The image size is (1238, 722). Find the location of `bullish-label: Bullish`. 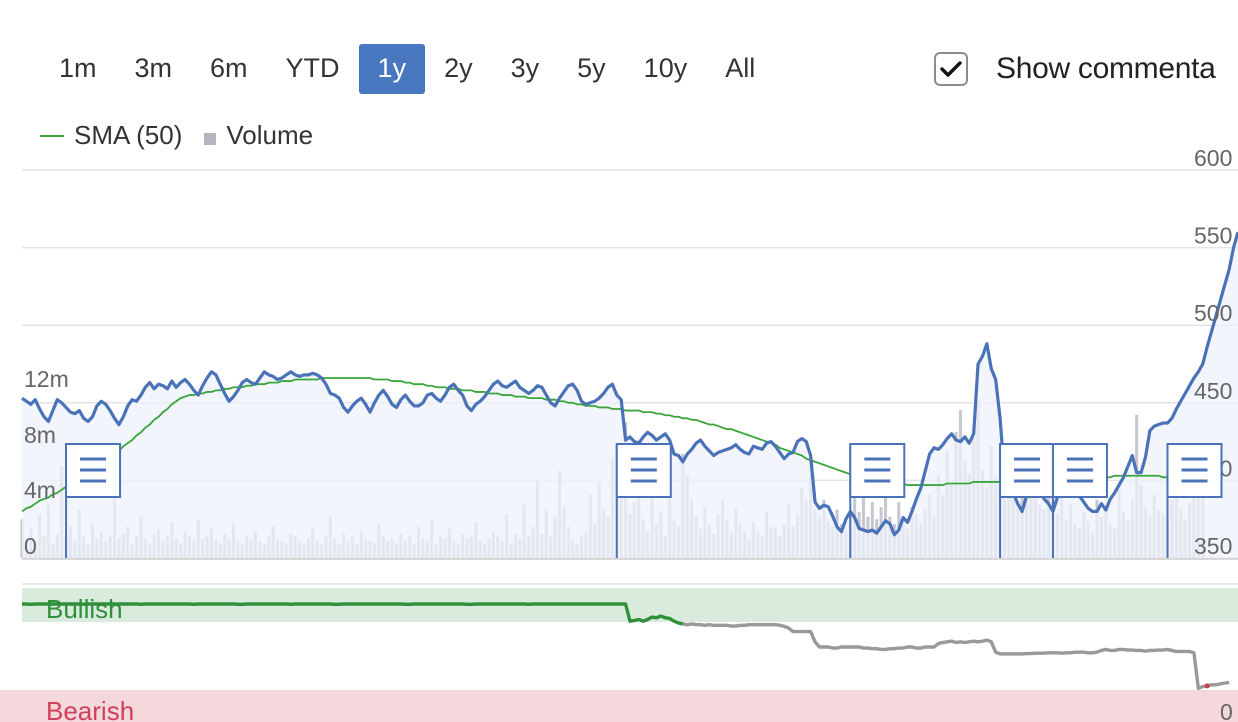

bullish-label: Bullish is located at coordinates (84, 609).